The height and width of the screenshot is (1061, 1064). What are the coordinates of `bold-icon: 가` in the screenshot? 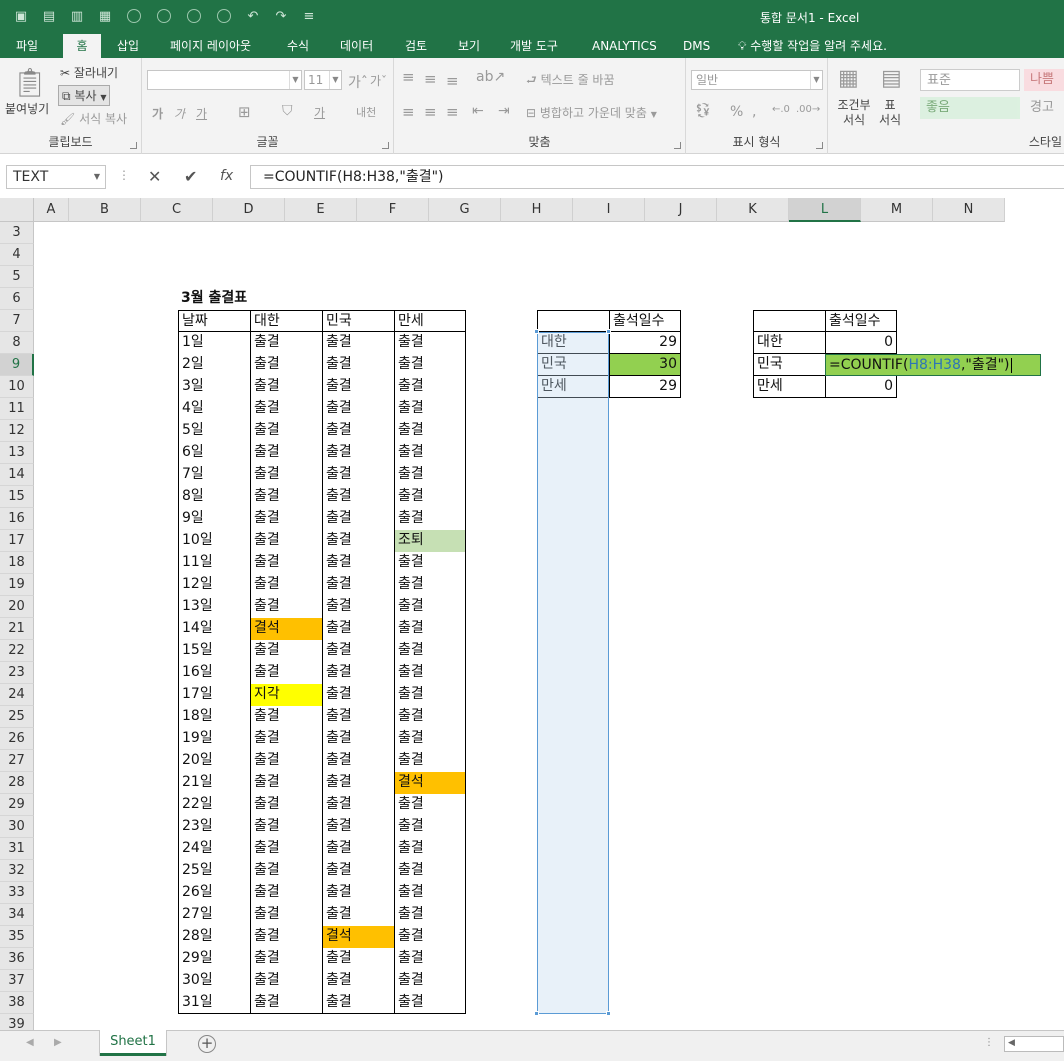 It's located at (157, 113).